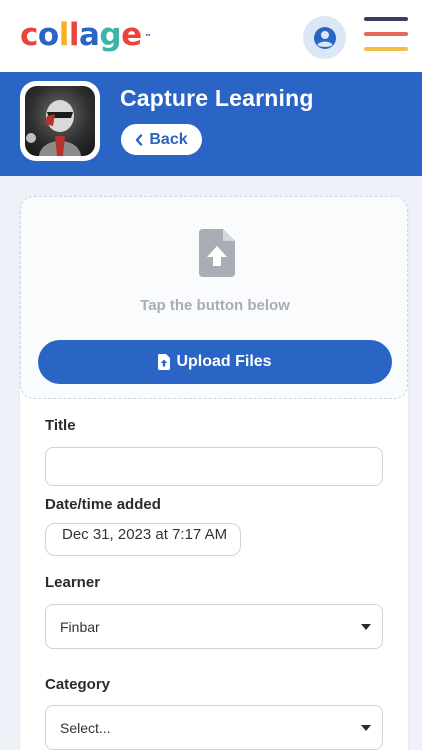 This screenshot has height=750, width=422. I want to click on date-added-field: Dec 31, 2023 at 7:17 AM, so click(143, 539).